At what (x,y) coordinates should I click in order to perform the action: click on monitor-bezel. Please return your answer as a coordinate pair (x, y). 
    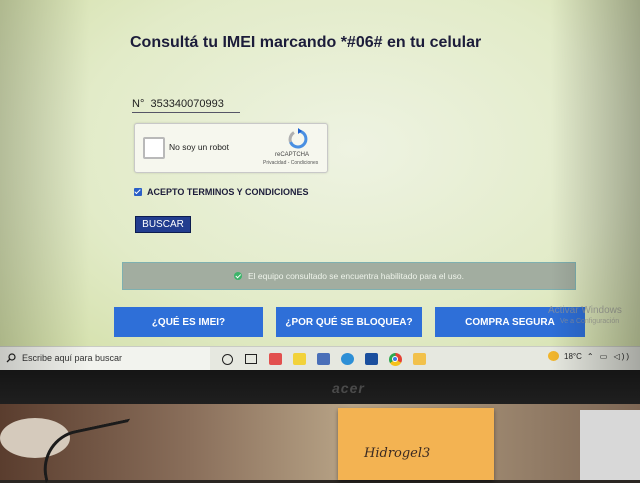
    Looking at the image, I should click on (320, 387).